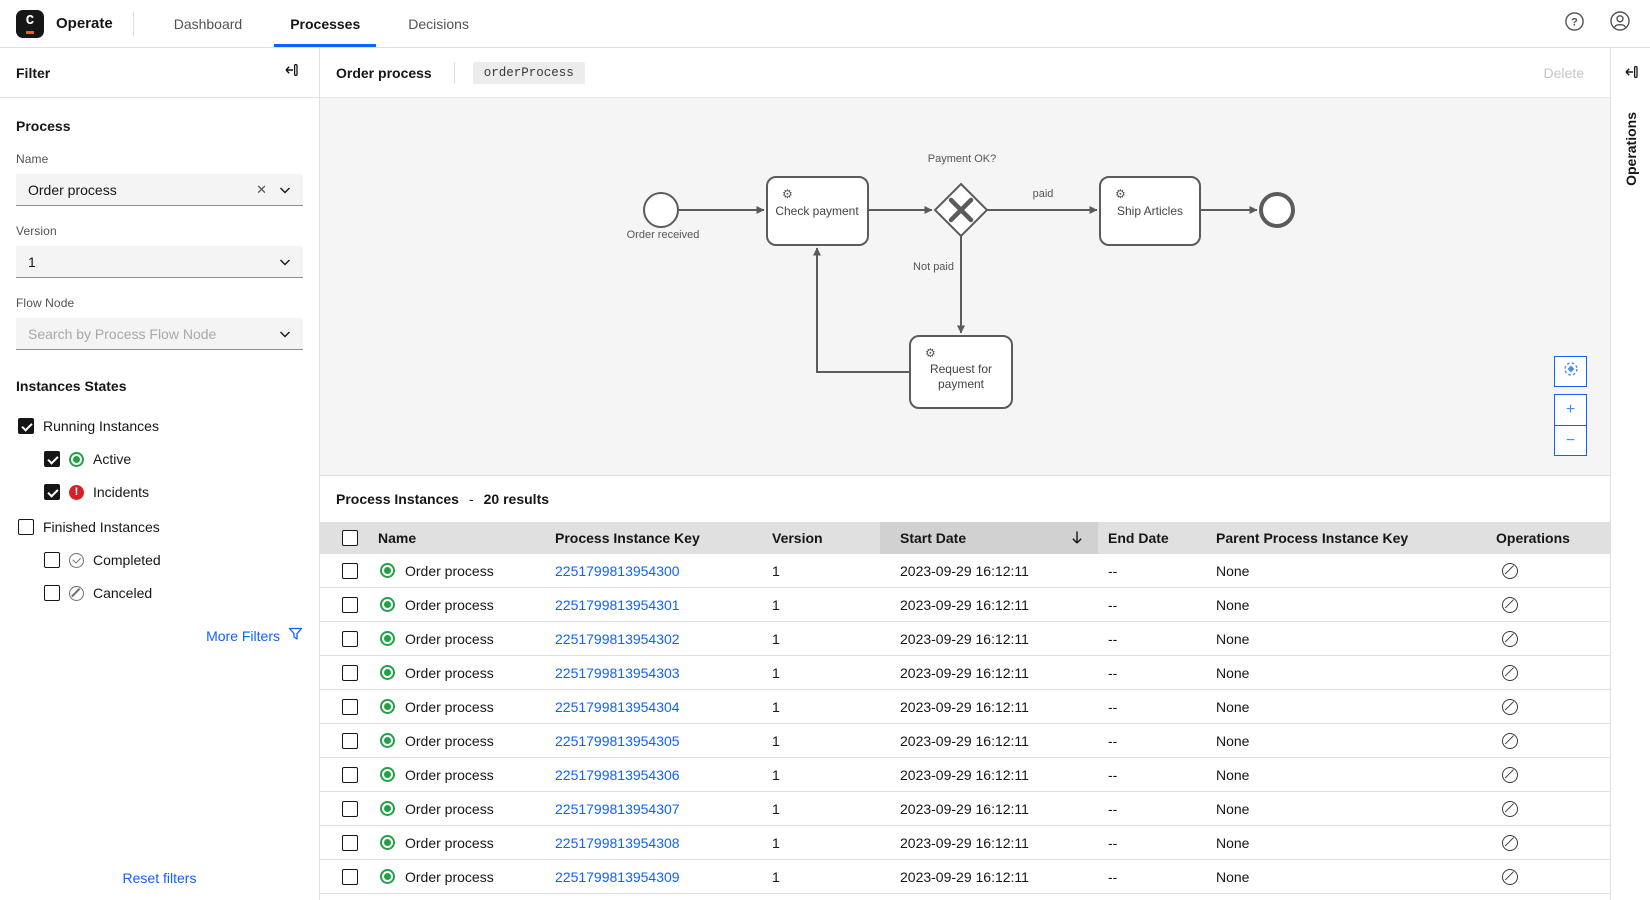  What do you see at coordinates (1574, 24) in the screenshot?
I see `help-button: ?` at bounding box center [1574, 24].